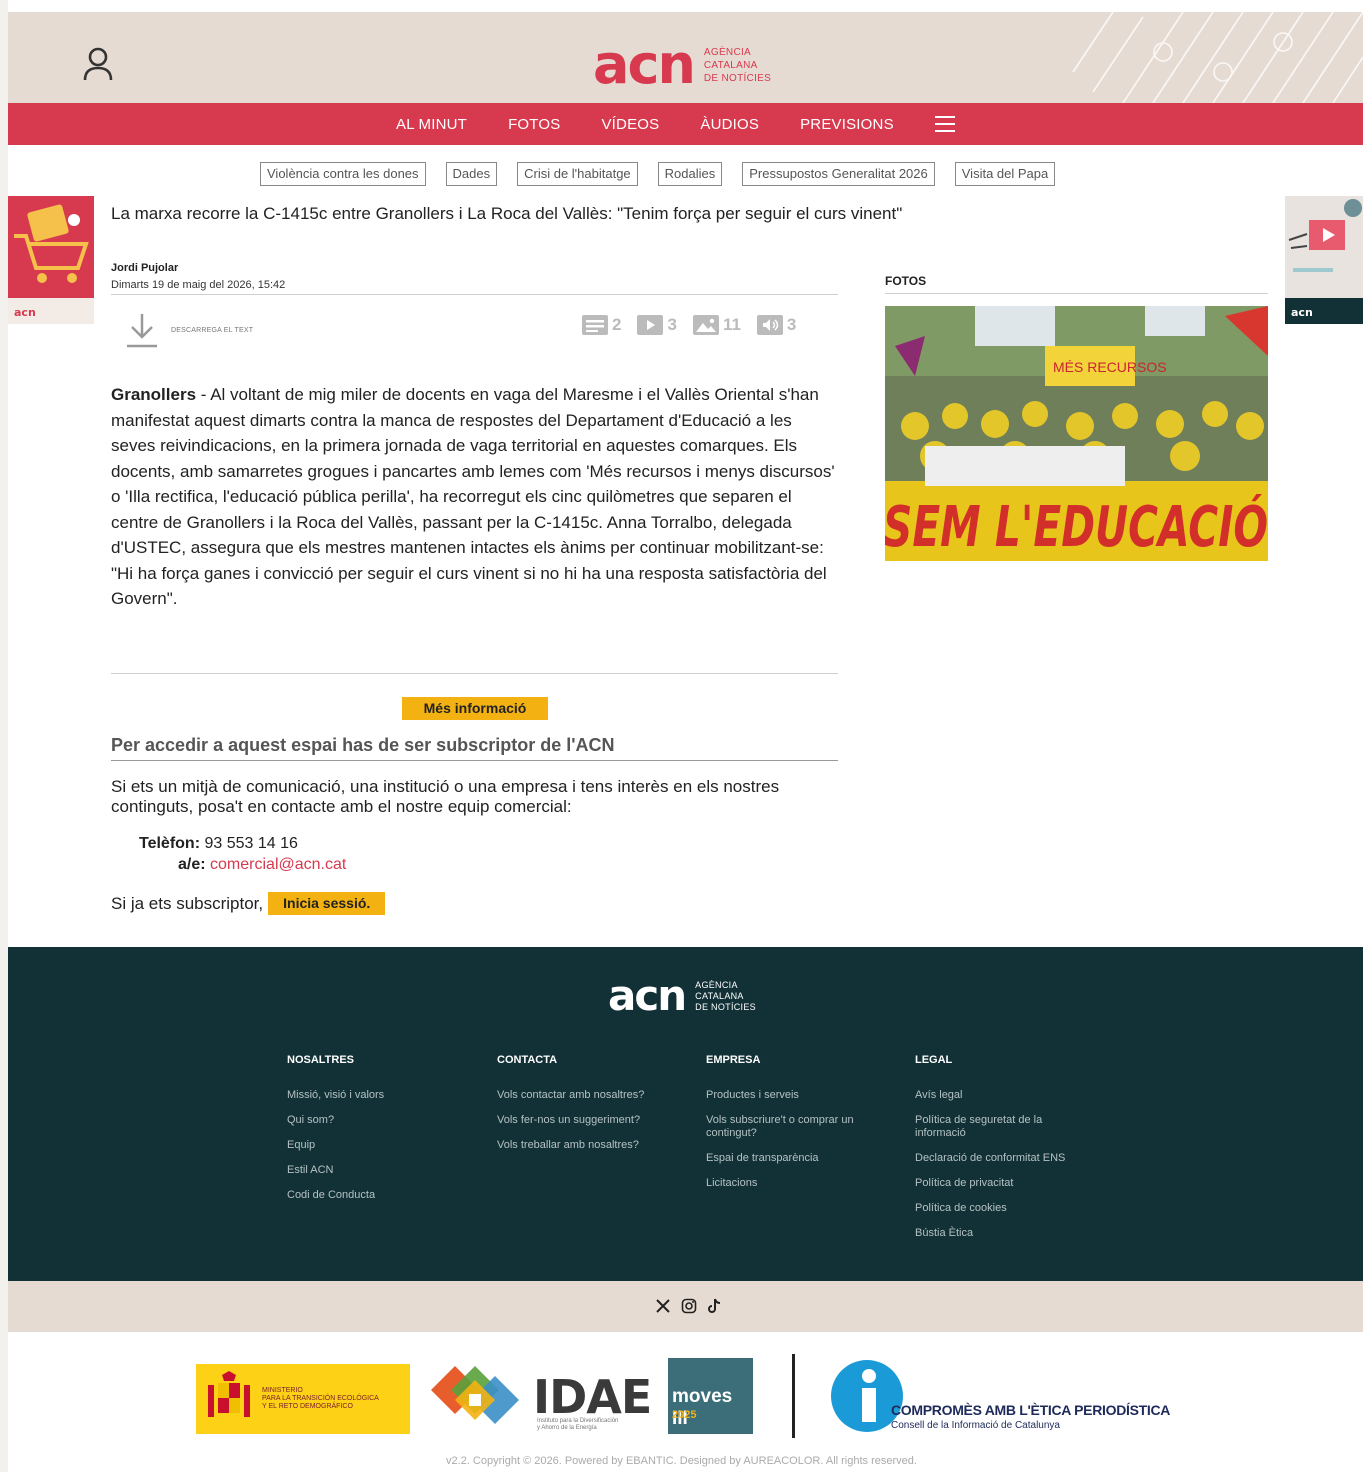 This screenshot has height=1472, width=1363. I want to click on footer-link: Qui som?, so click(382, 1120).